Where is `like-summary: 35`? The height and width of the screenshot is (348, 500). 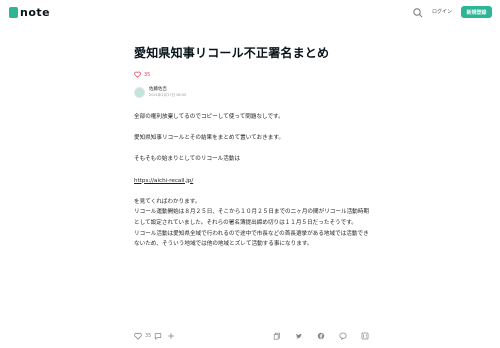 like-summary: 35 is located at coordinates (254, 74).